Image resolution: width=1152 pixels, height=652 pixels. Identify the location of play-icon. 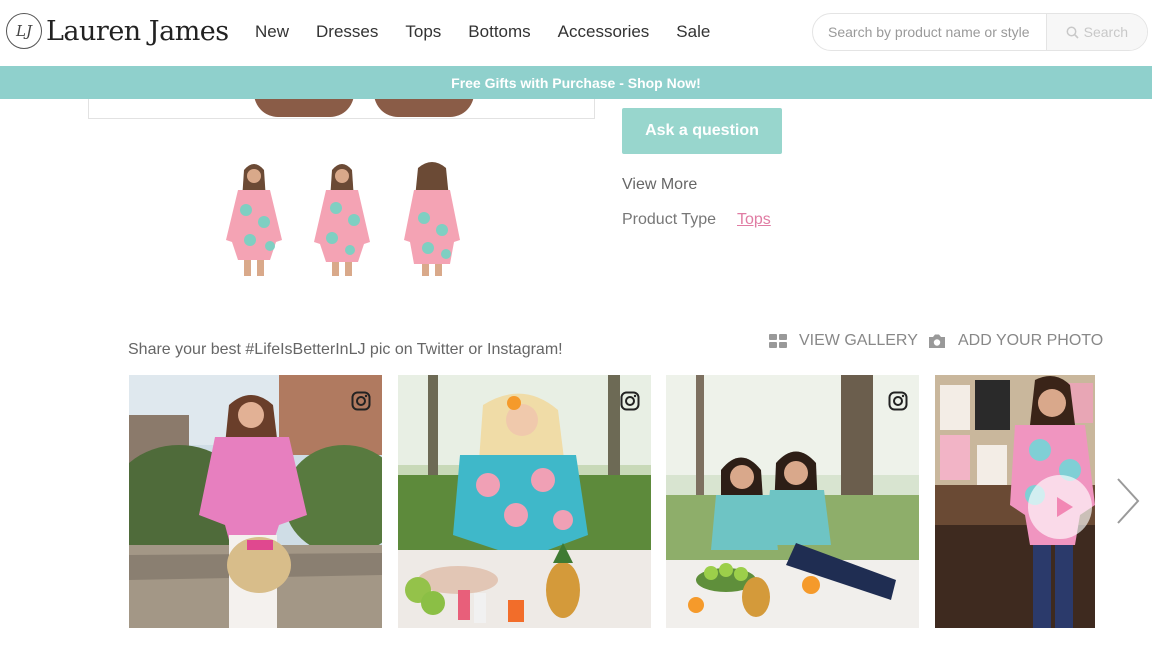
(1065, 507).